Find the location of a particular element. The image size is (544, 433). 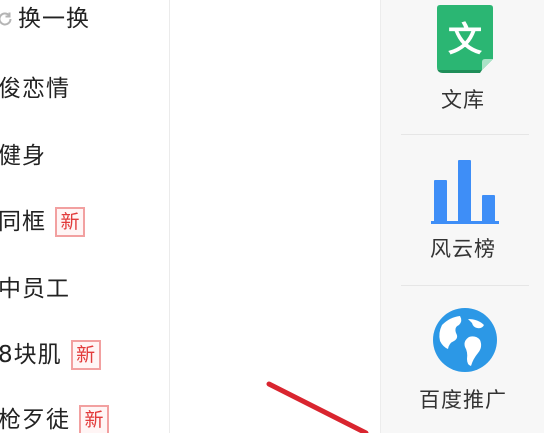

list-item: 同框 新 is located at coordinates (42, 222).